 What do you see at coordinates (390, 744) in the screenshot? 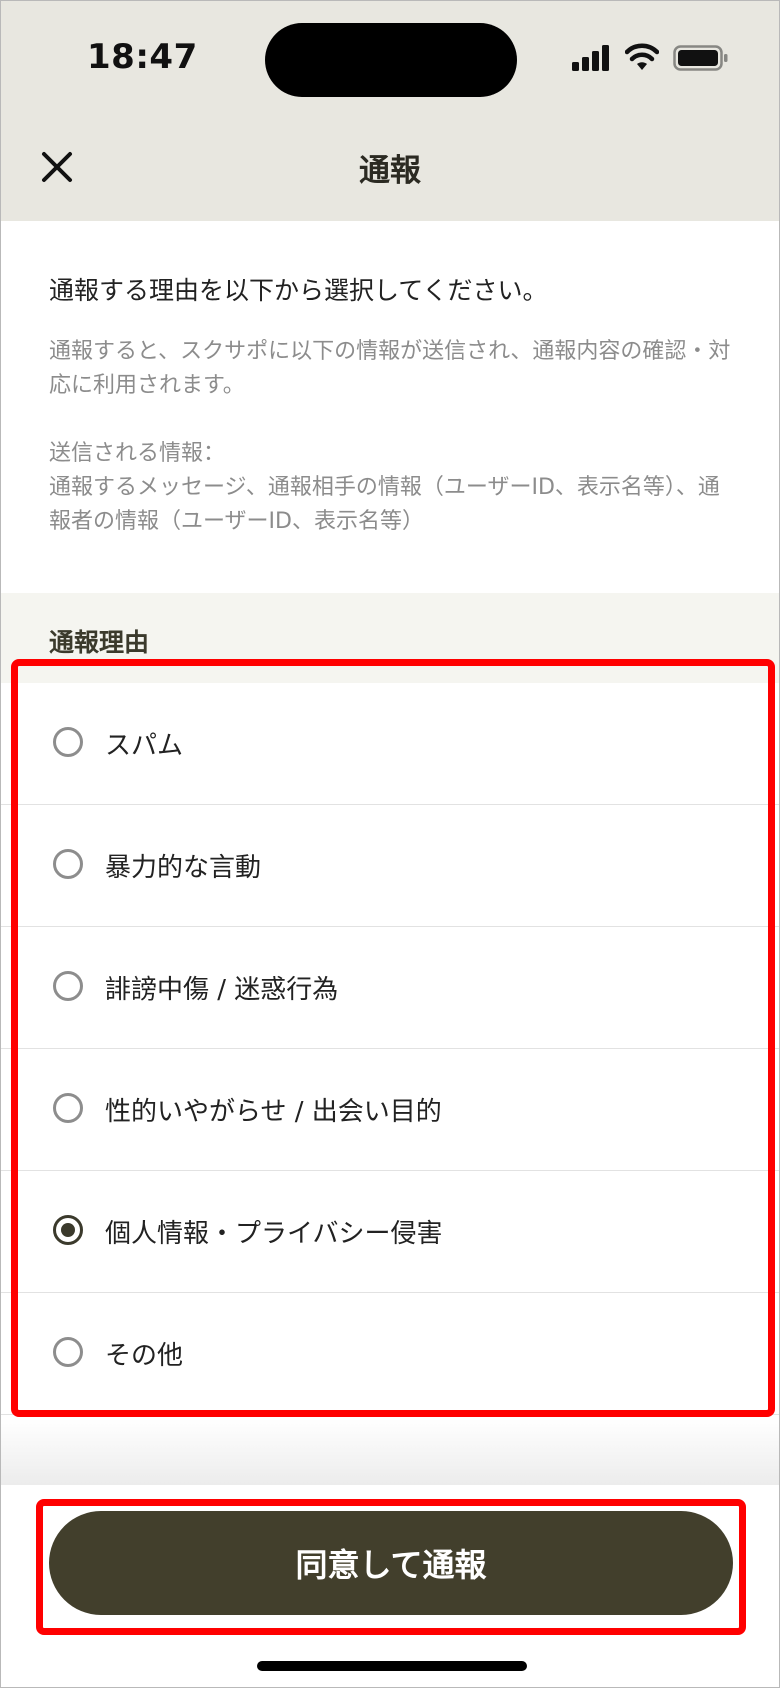
I see `reason-option-spam: スパム` at bounding box center [390, 744].